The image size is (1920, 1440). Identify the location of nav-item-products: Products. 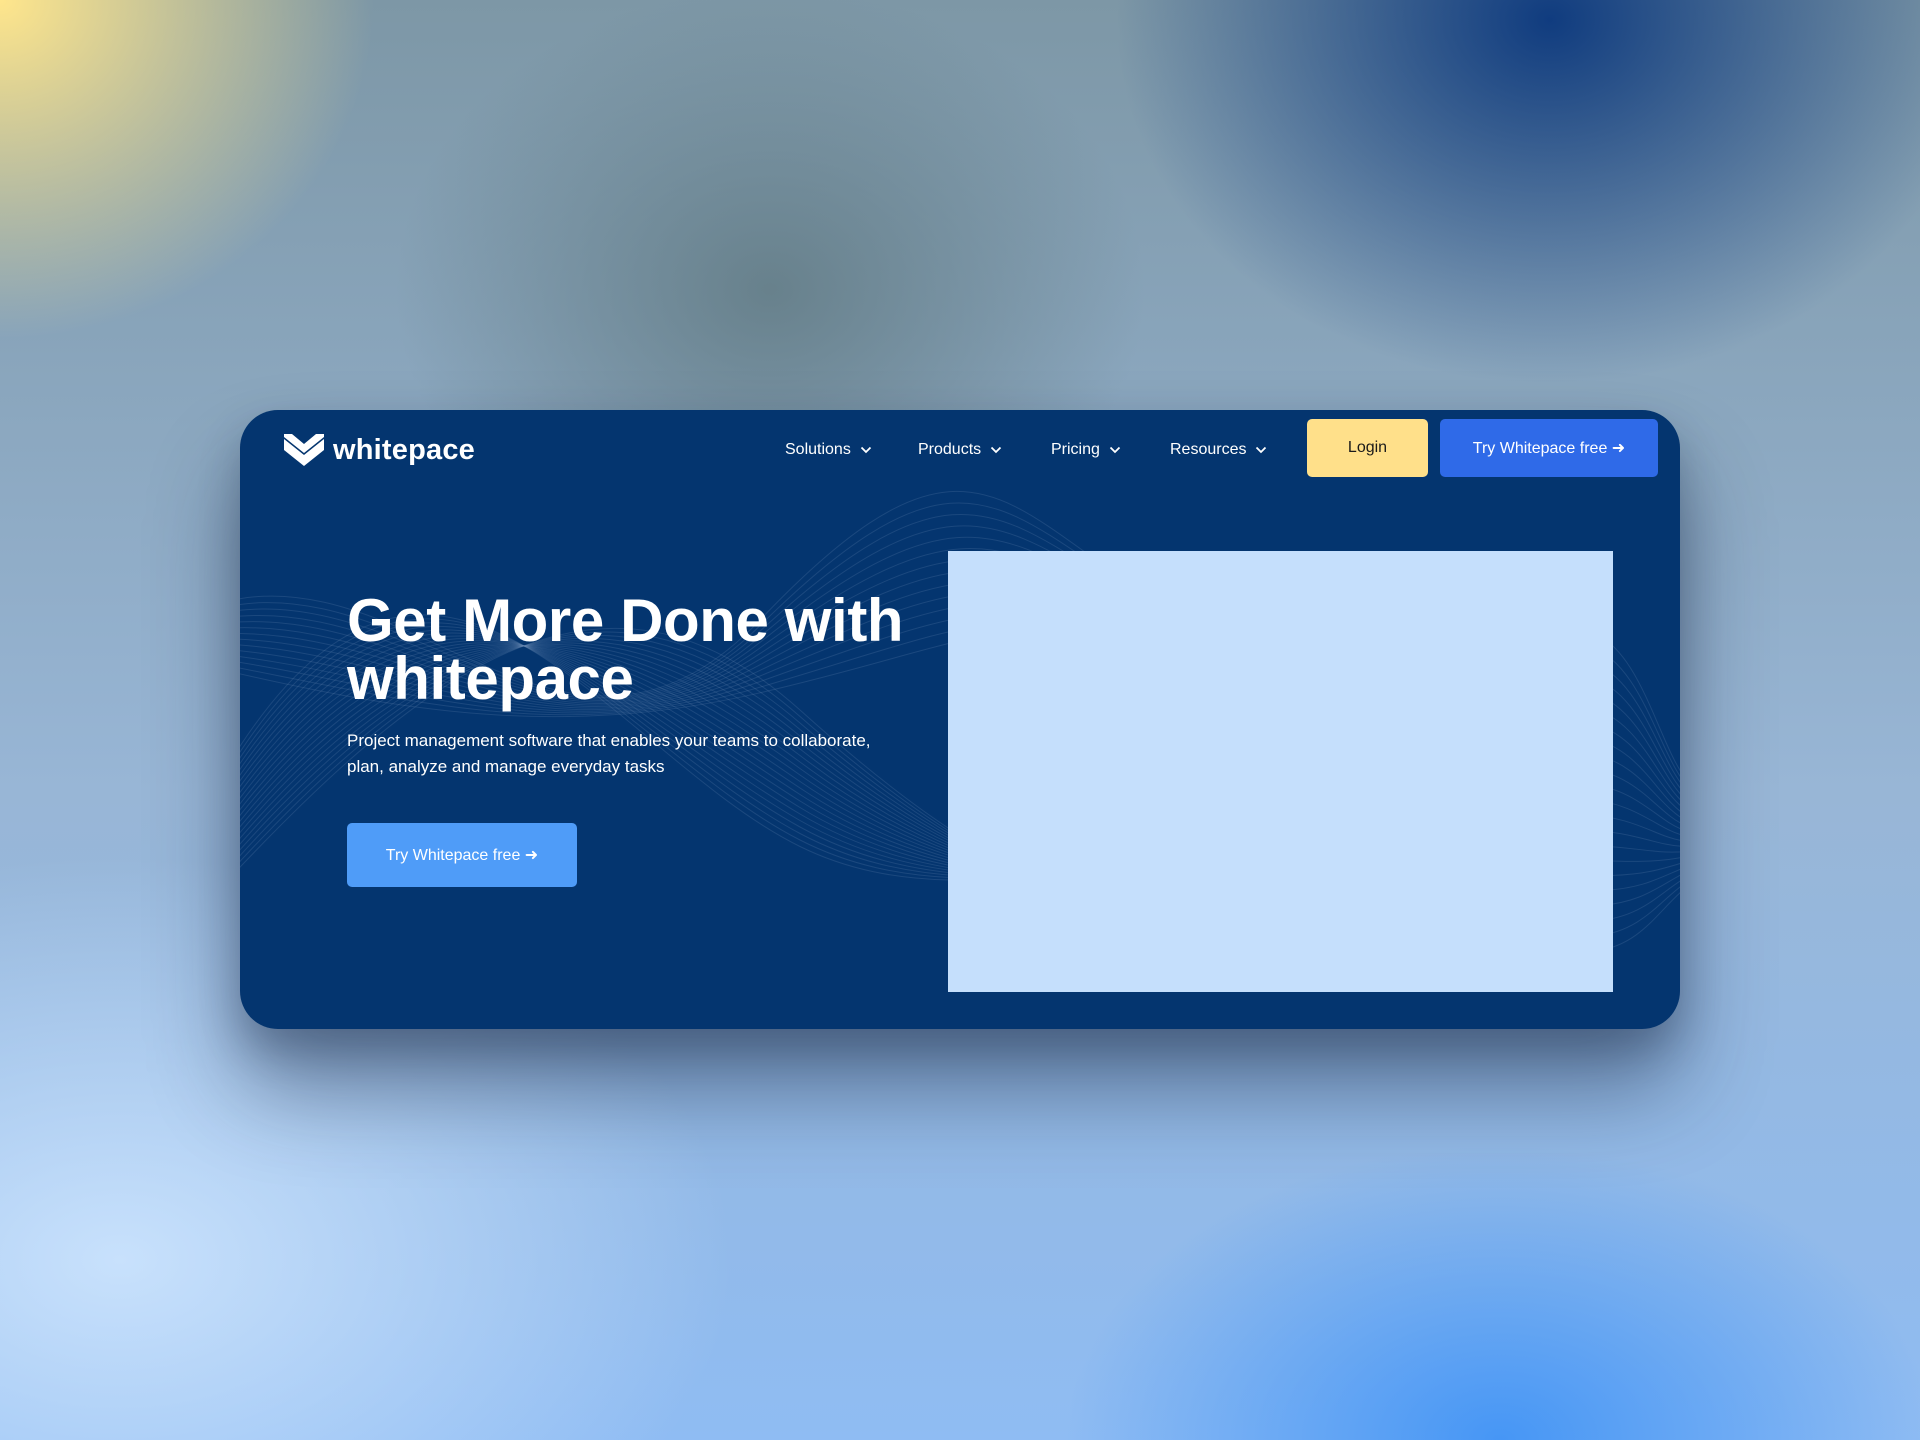
(960, 450).